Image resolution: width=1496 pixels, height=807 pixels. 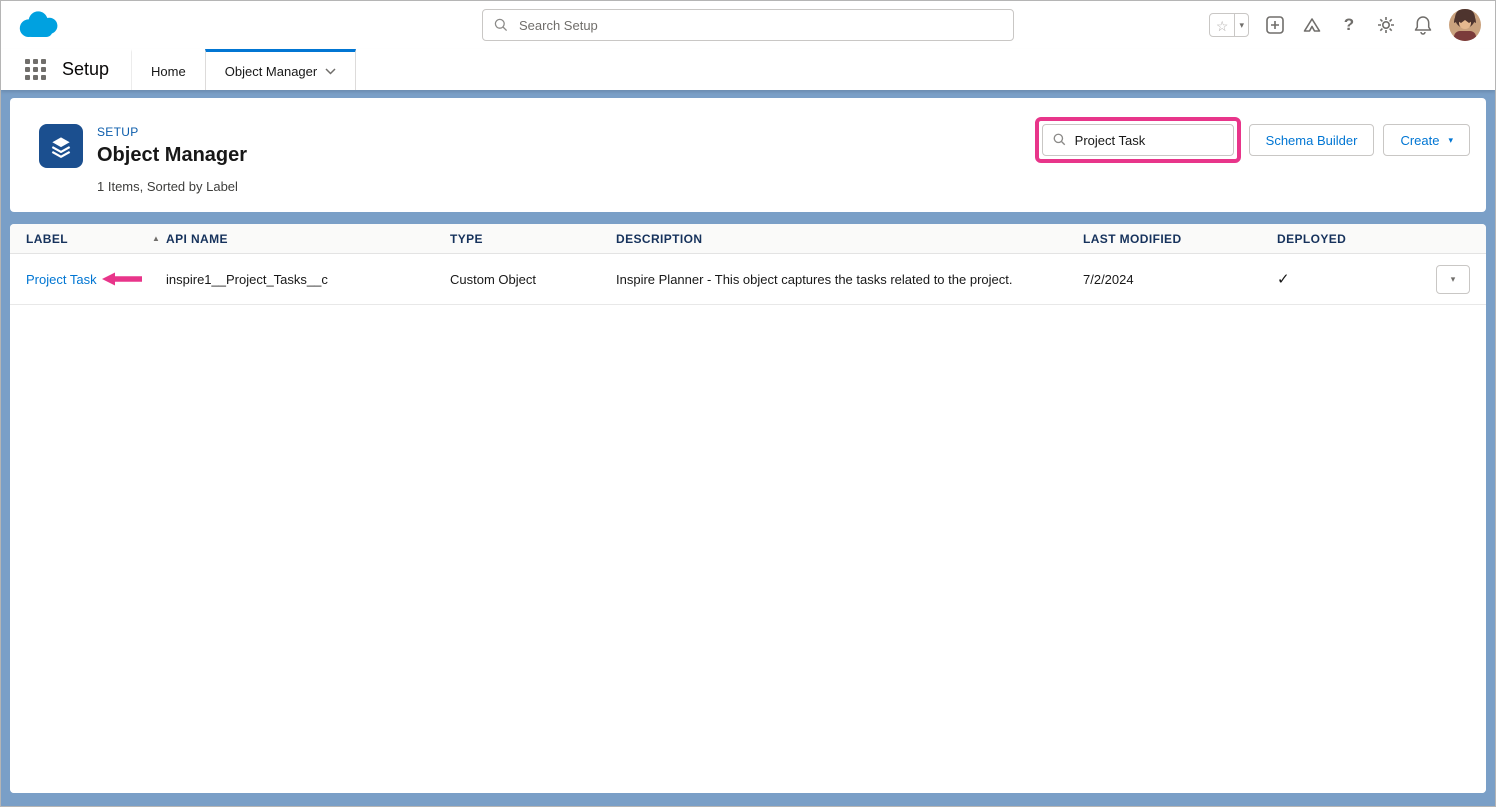 I want to click on quick-find-input, so click(x=1137, y=140).